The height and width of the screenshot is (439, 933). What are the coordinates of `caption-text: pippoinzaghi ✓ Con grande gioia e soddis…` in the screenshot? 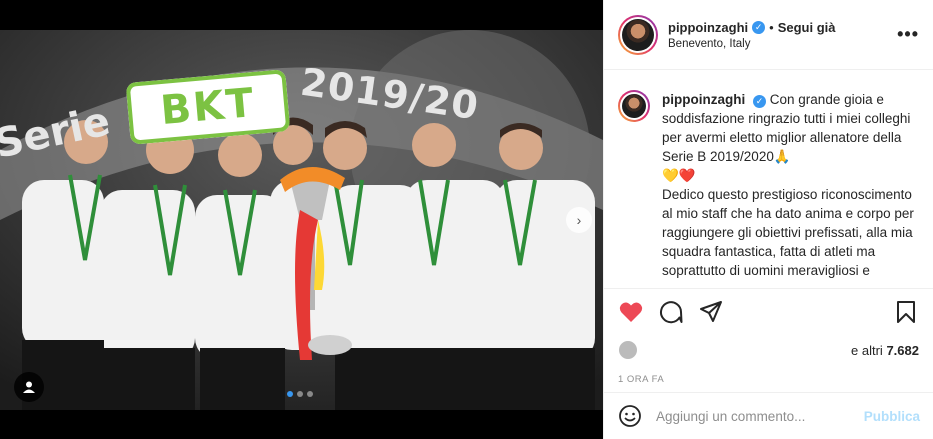 It's located at (790, 189).